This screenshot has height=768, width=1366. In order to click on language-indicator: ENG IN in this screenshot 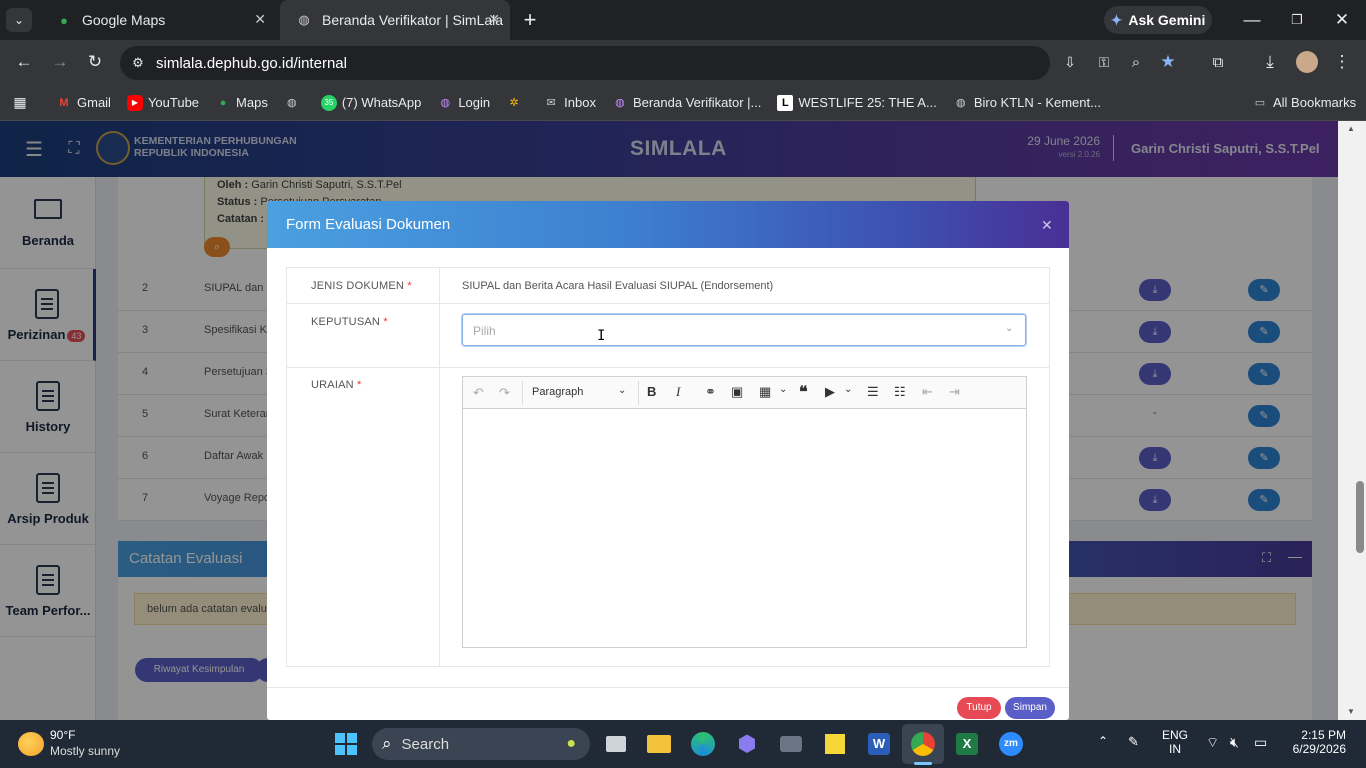, I will do `click(1175, 742)`.